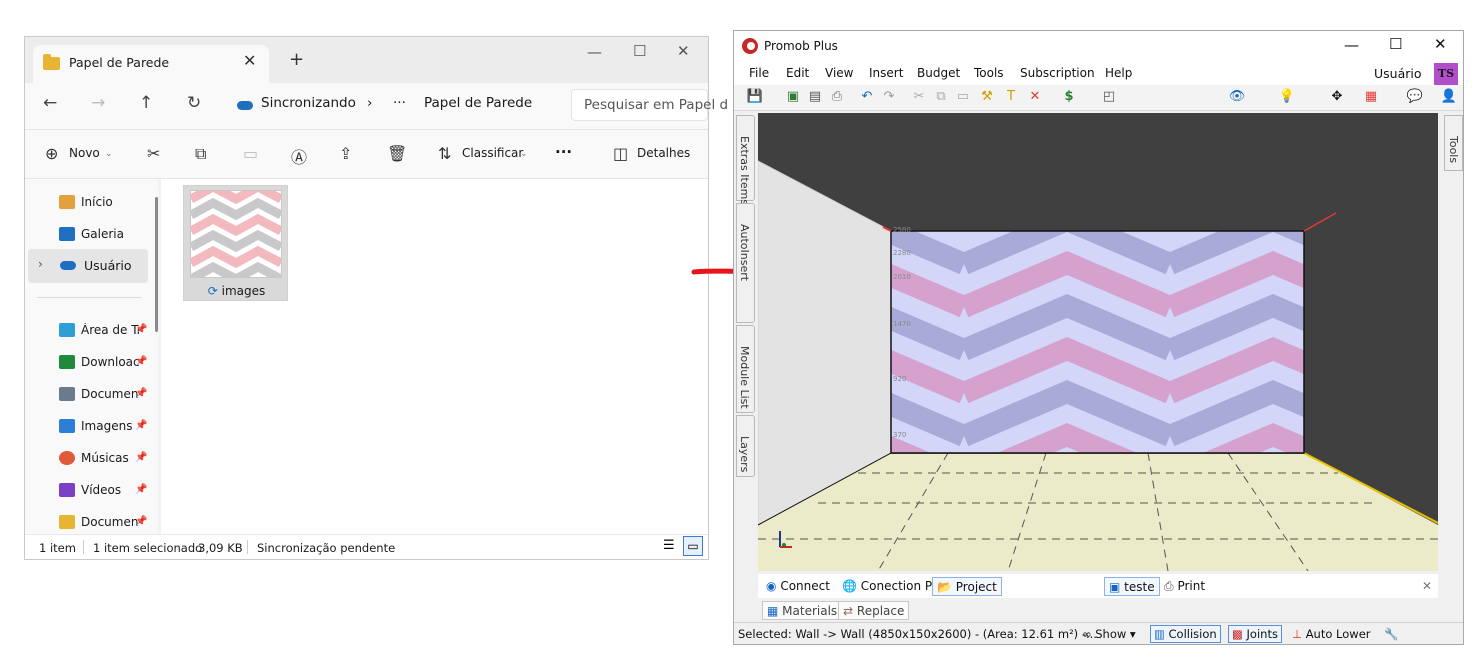 Image resolution: width=1483 pixels, height=671 pixels. I want to click on undo-icon: ↶, so click(867, 97).